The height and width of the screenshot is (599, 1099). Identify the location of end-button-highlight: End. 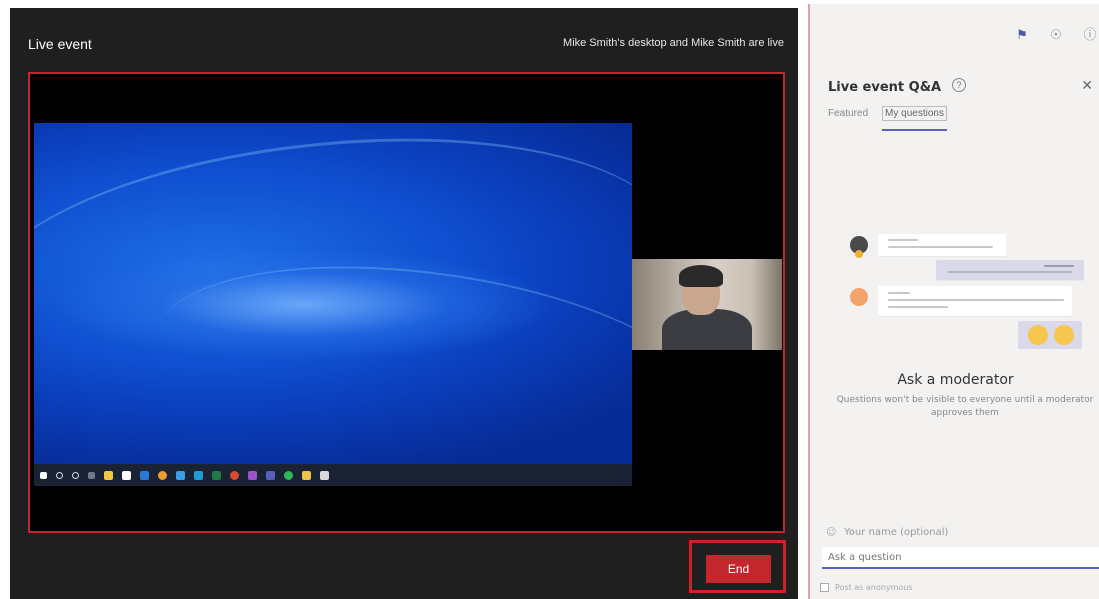
(737, 566).